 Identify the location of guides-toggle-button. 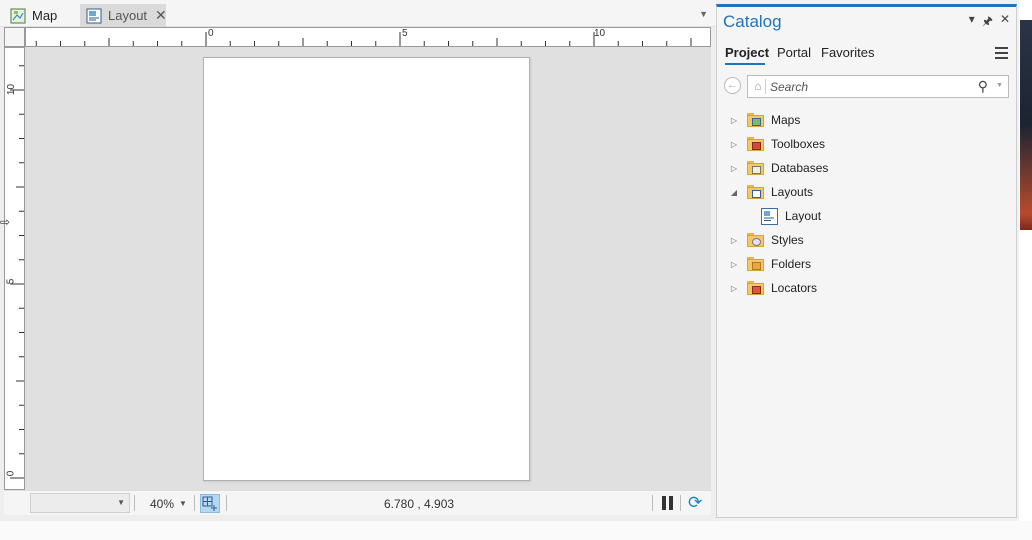
(210, 503).